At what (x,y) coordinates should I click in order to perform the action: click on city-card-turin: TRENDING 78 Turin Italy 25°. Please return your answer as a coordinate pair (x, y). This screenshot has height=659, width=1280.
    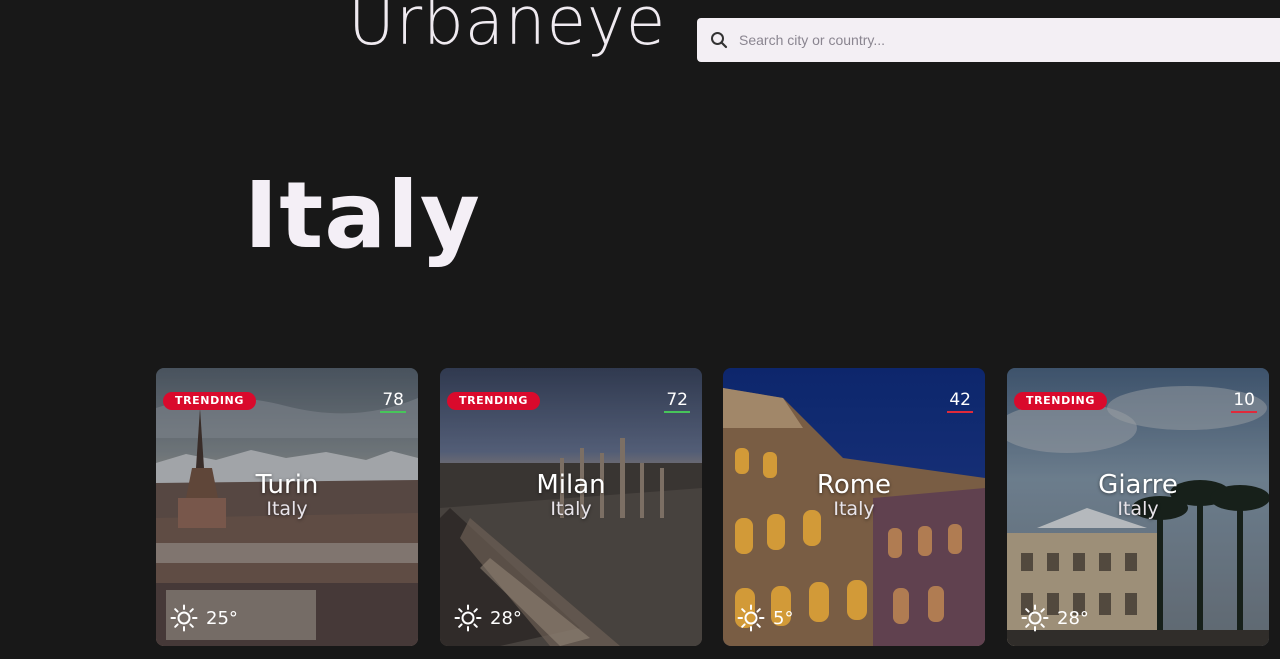
    Looking at the image, I should click on (287, 507).